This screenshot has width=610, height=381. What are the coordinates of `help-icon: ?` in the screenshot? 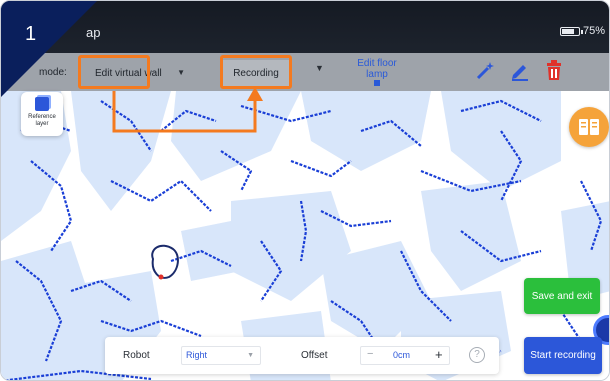 It's located at (477, 355).